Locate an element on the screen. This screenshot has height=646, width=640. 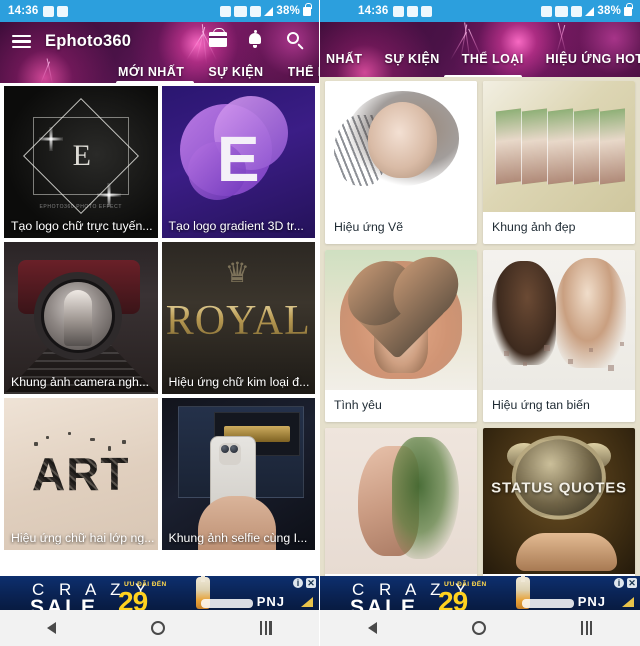
ad-decor-icon is located at coordinates (307, 602).